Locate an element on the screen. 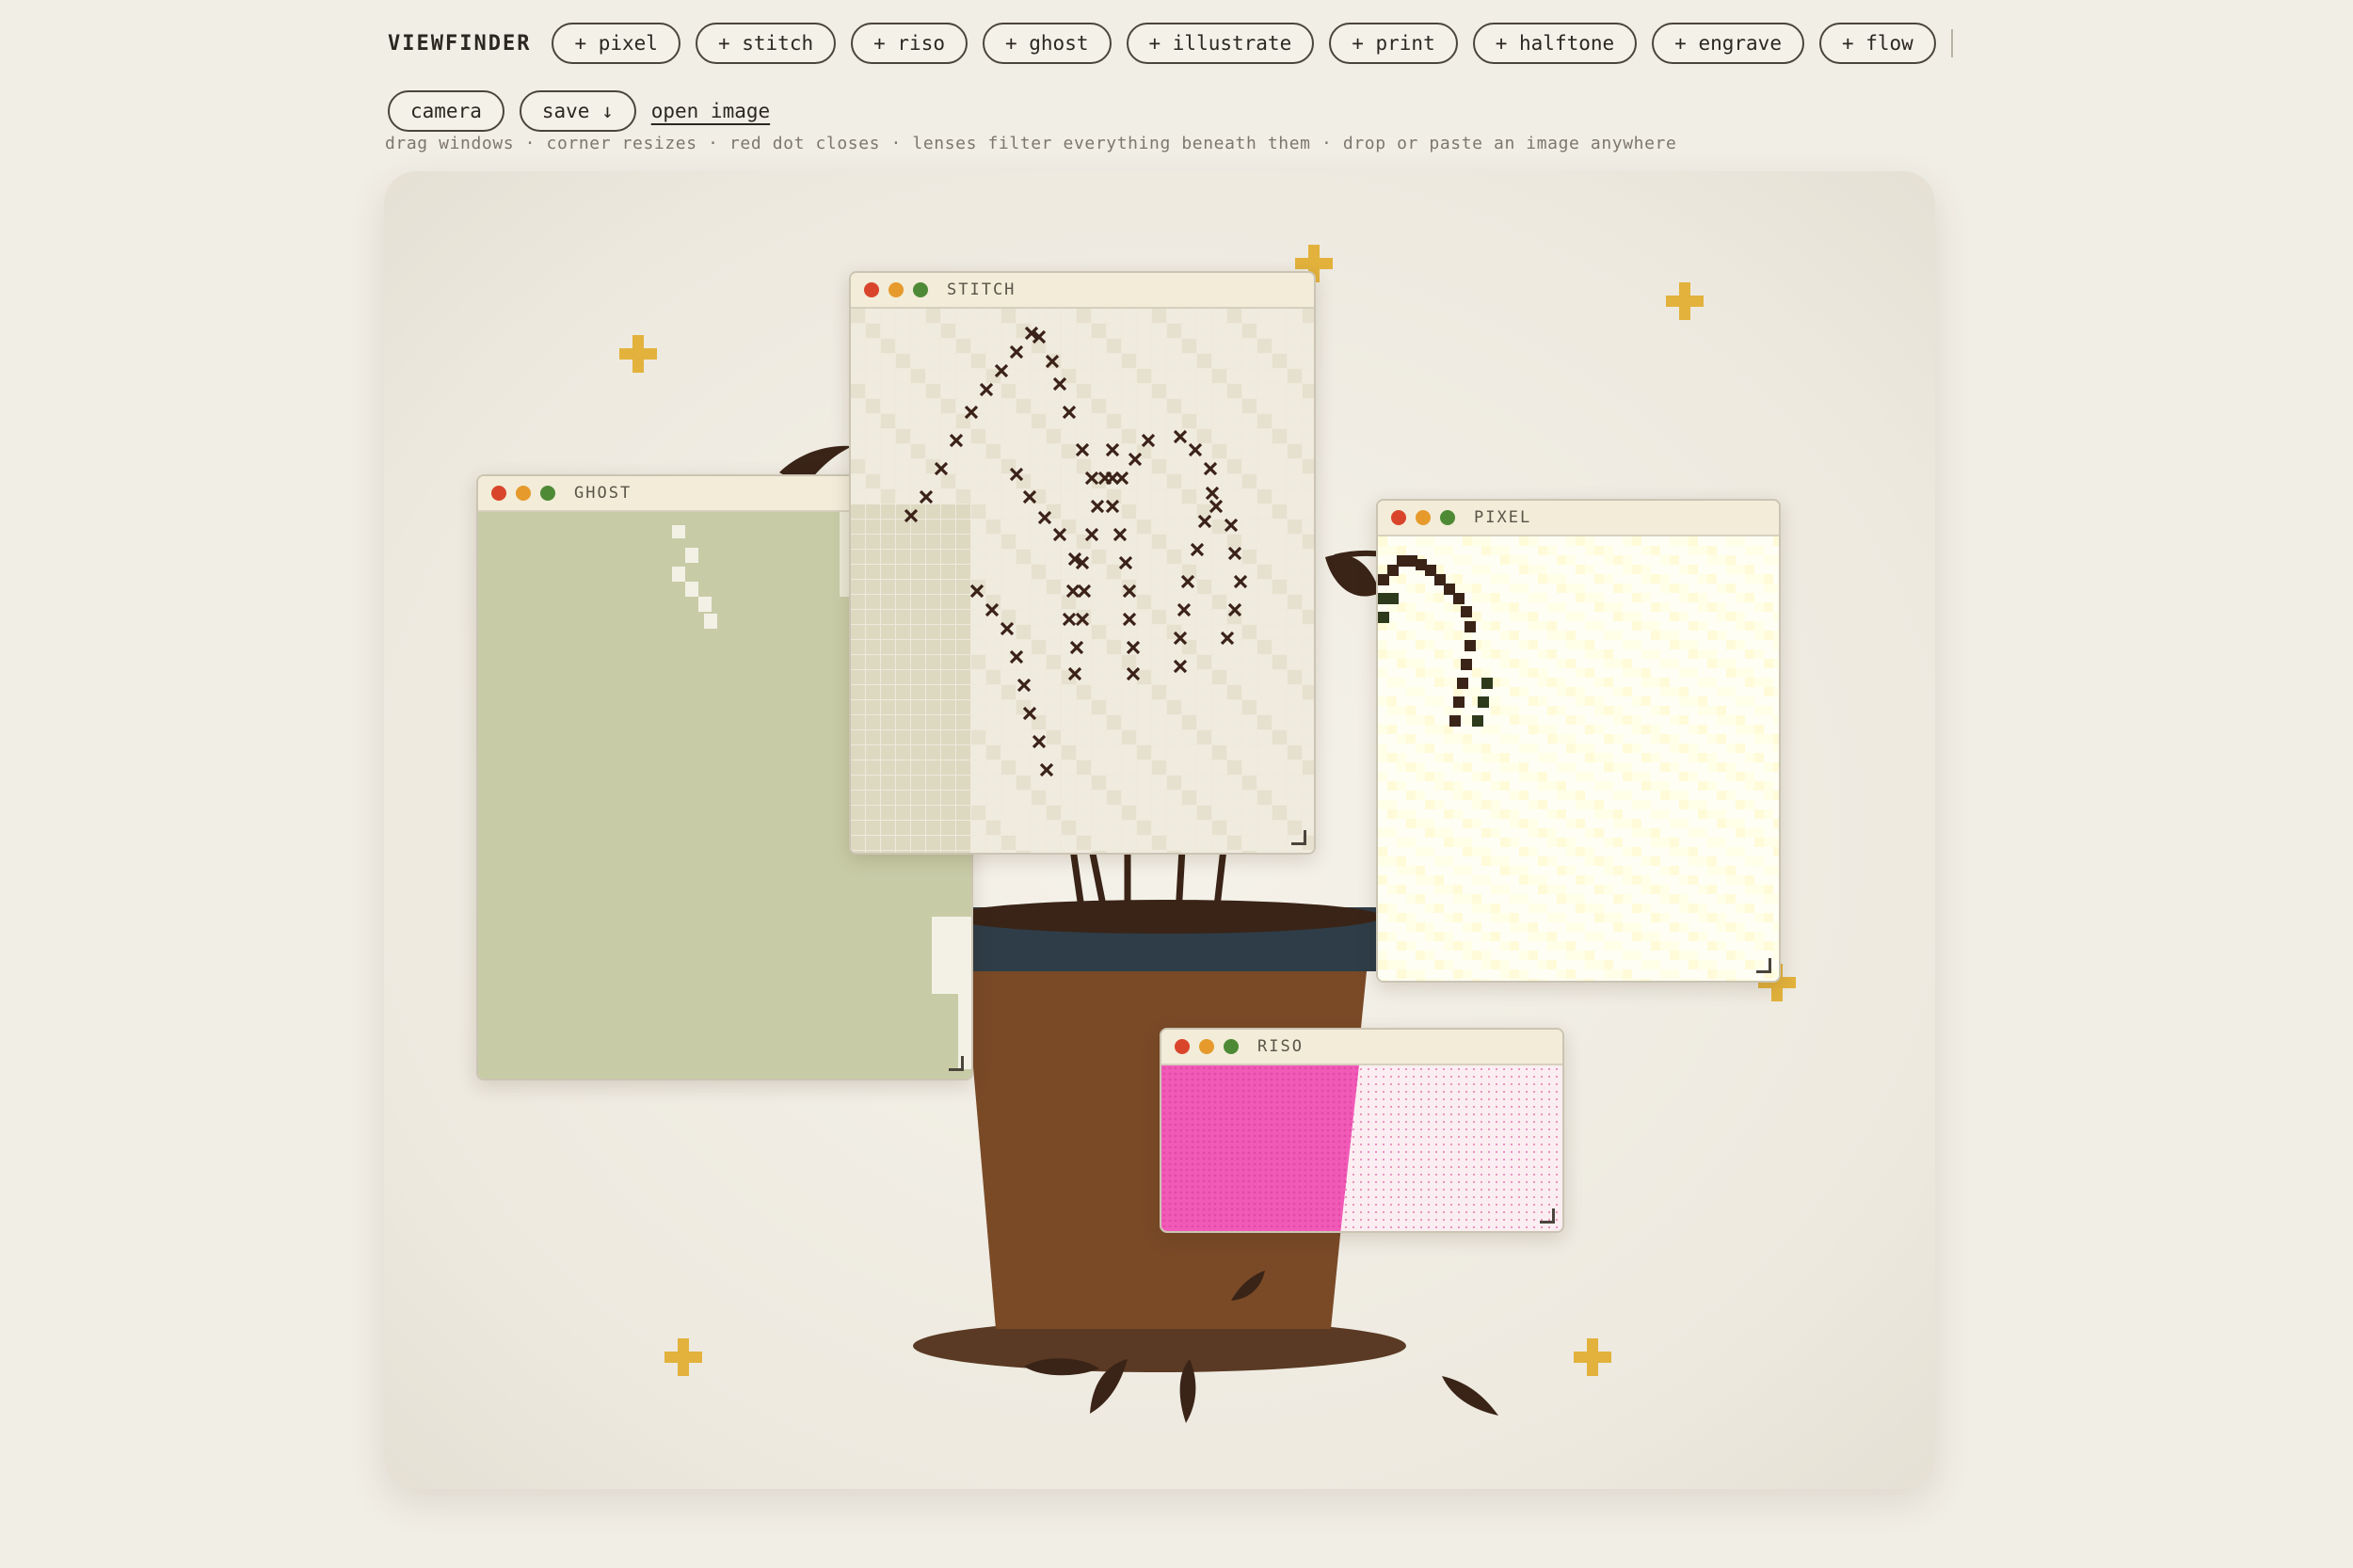 The width and height of the screenshot is (2353, 1568). add-flow-lens-button: + flow is located at coordinates (1877, 43).